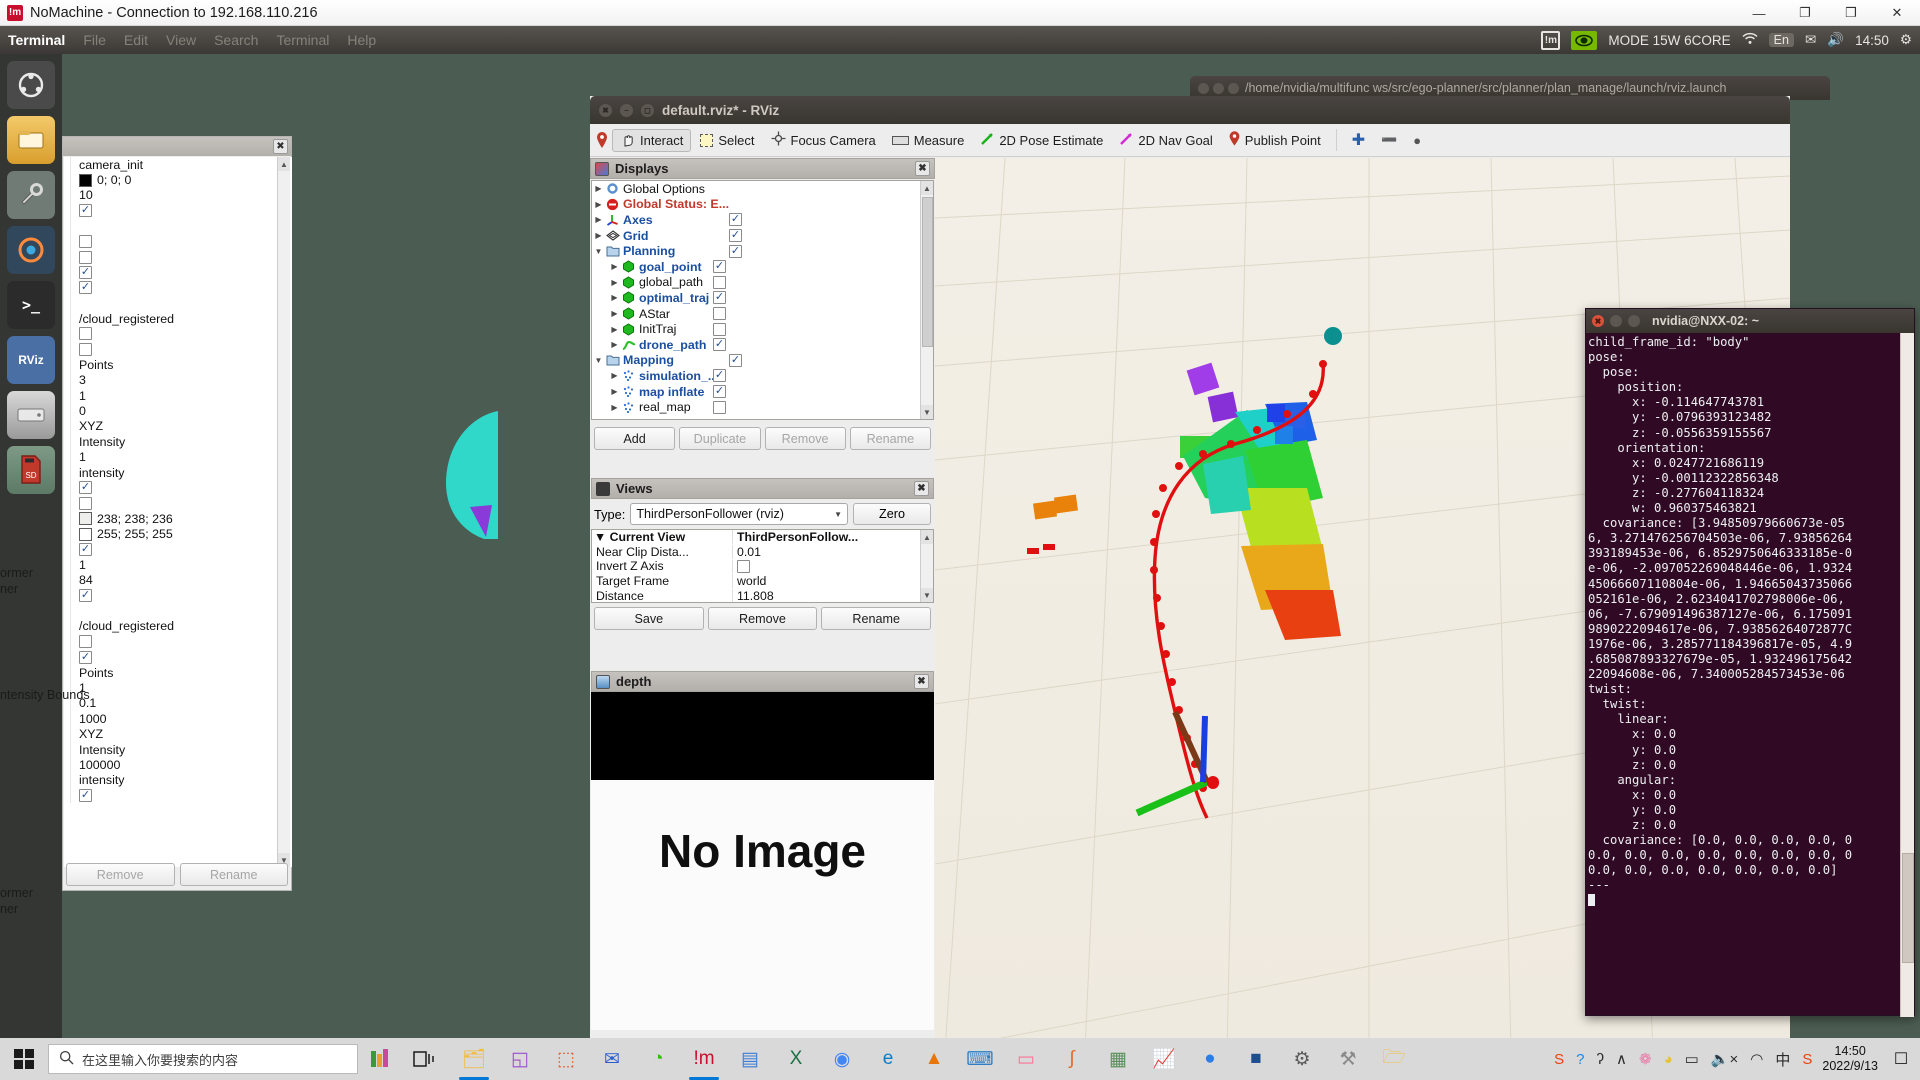 The image size is (1920, 1080). Describe the element at coordinates (566, 1059) in the screenshot. I see `taskbar-remote-desktop-icon: ⬚` at that location.